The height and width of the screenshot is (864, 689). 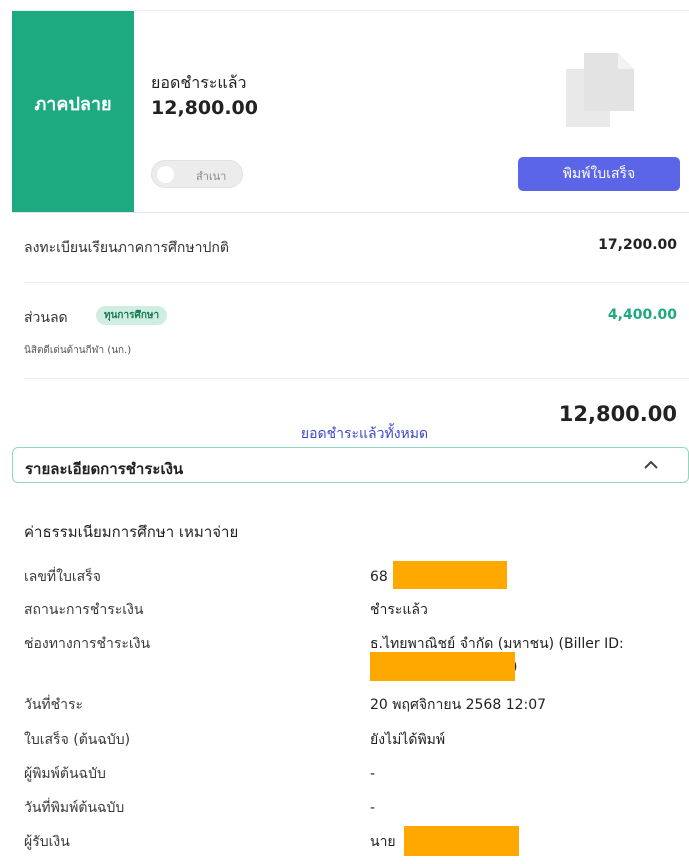 What do you see at coordinates (199, 82) in the screenshot?
I see `paid-label: ยอดชำระแล้ว` at bounding box center [199, 82].